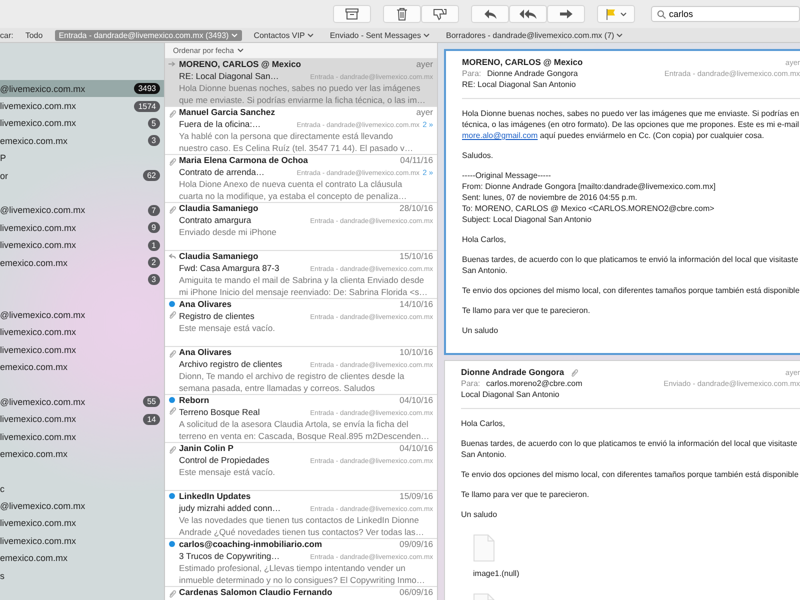 This screenshot has height=600, width=800. Describe the element at coordinates (416, 353) in the screenshot. I see `message-date: 10/10/16` at that location.